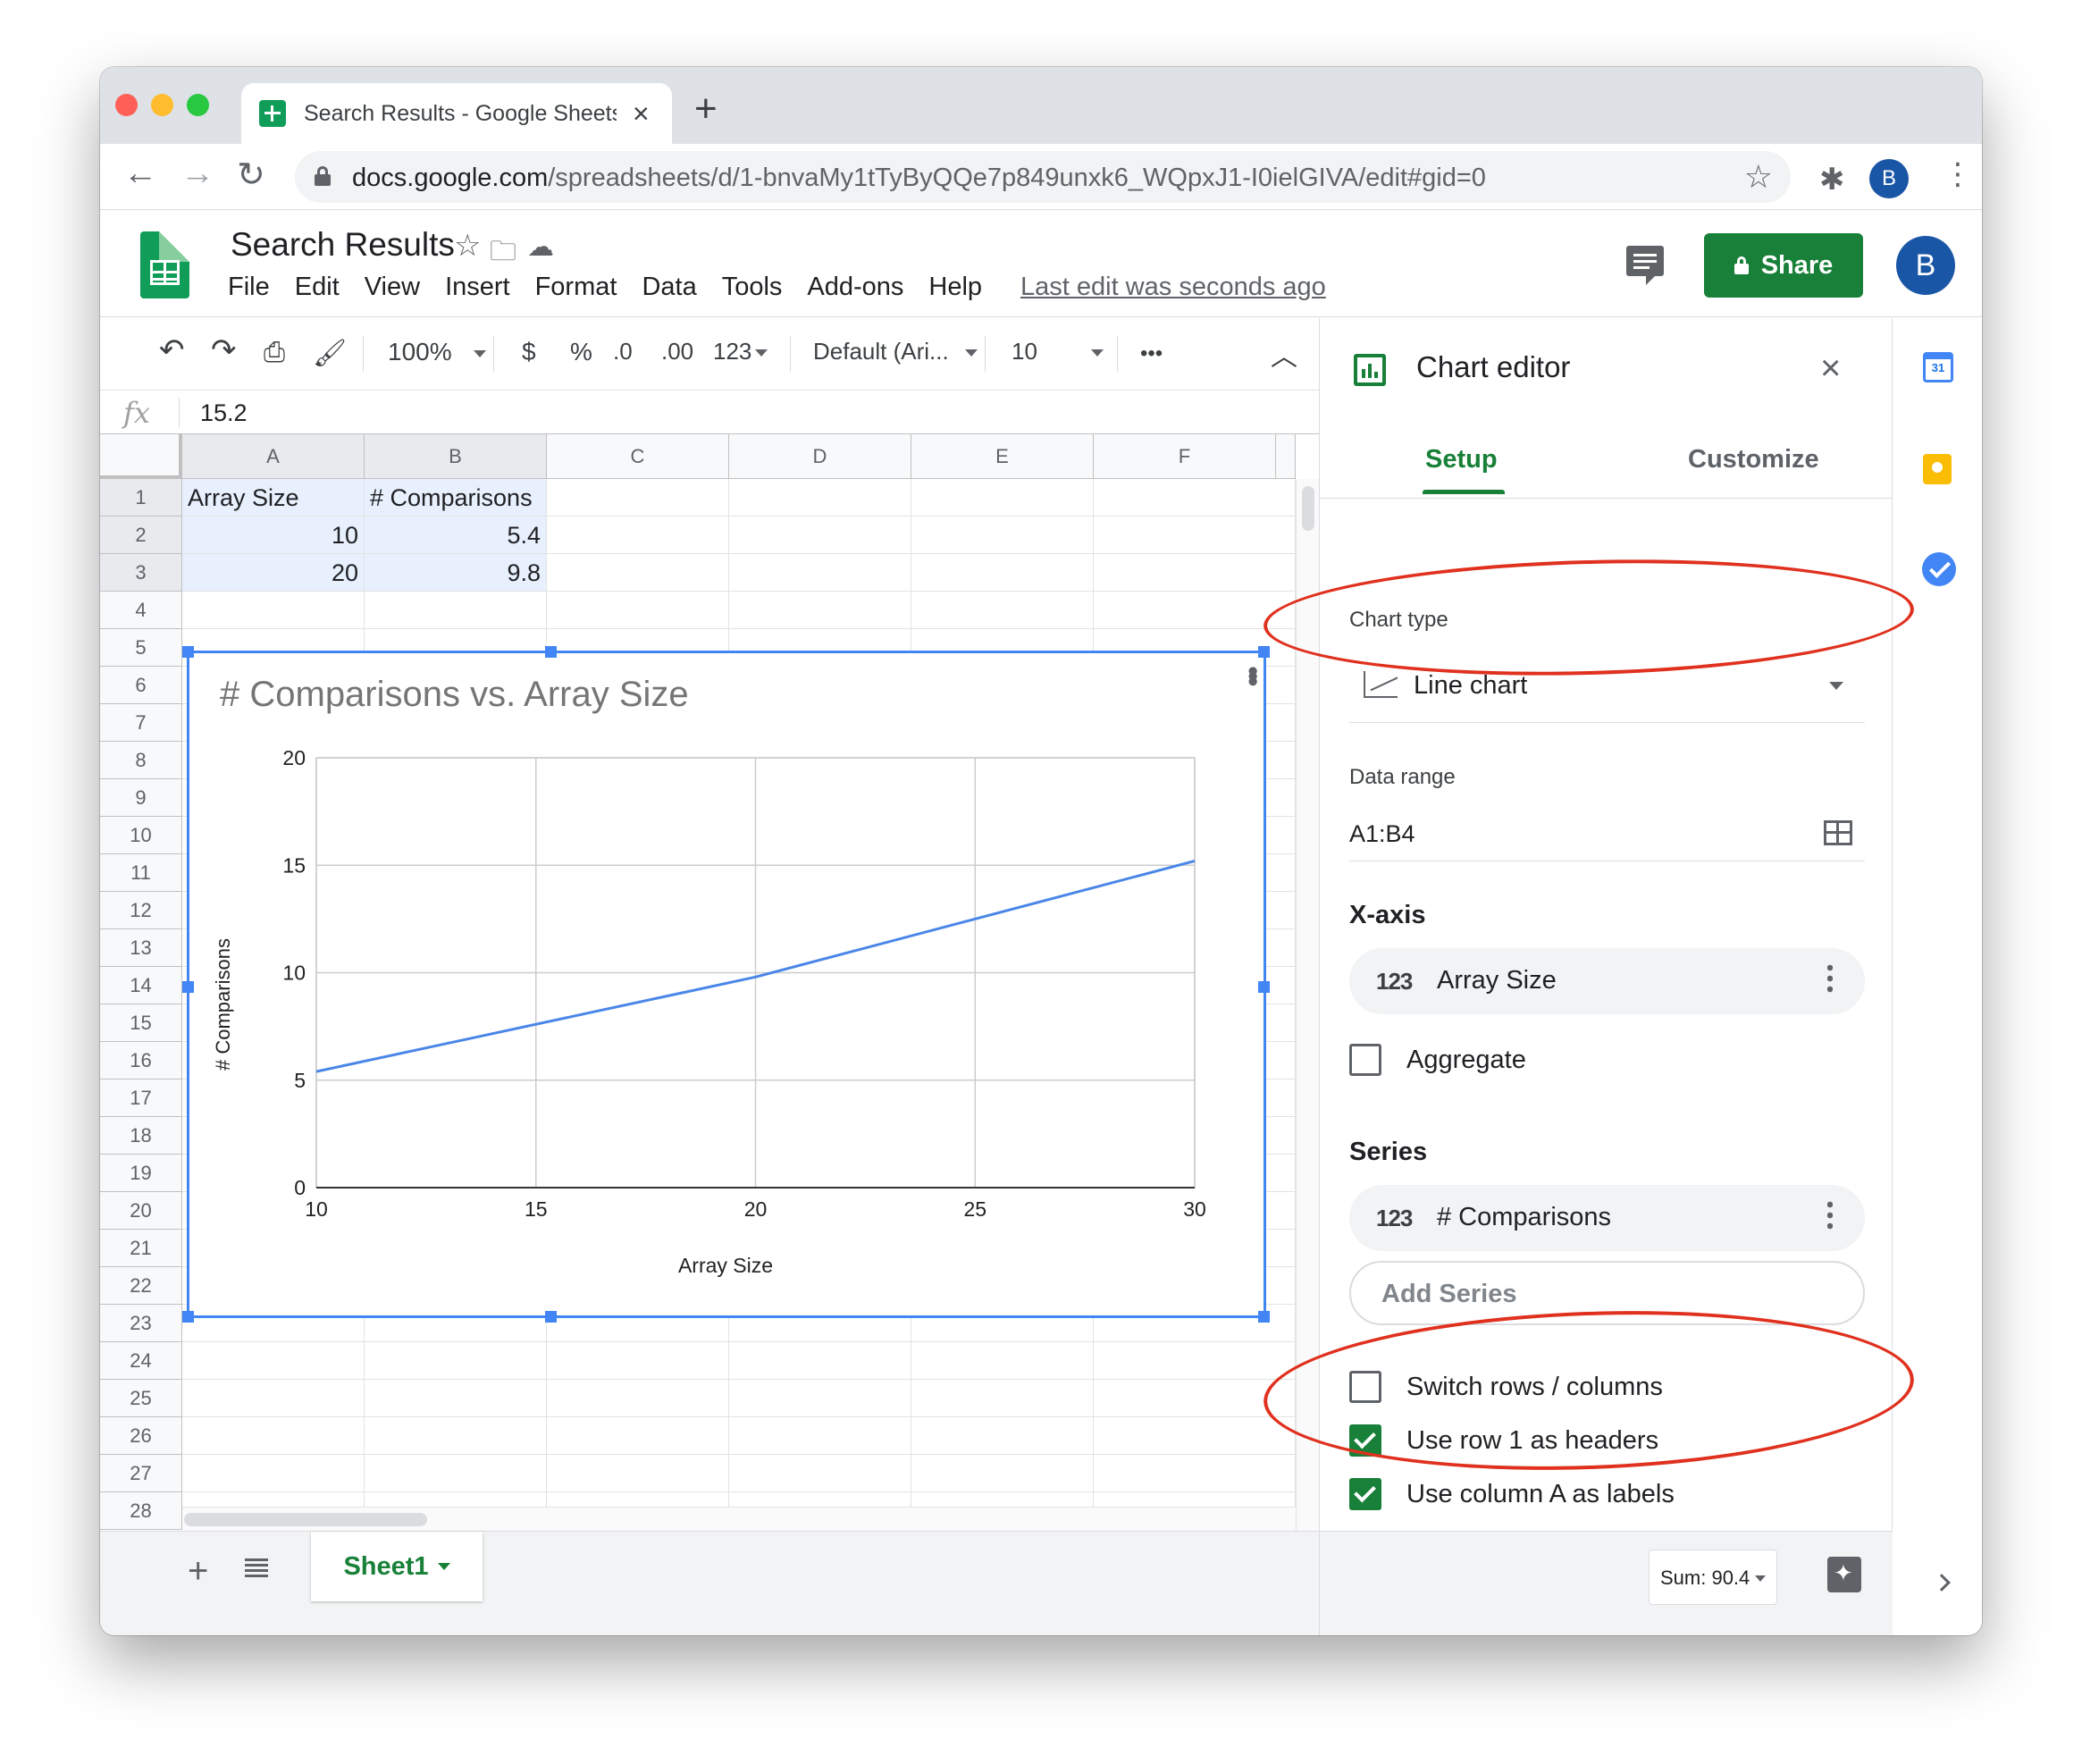 This screenshot has width=2082, height=1764. I want to click on column-header-b: B, so click(456, 456).